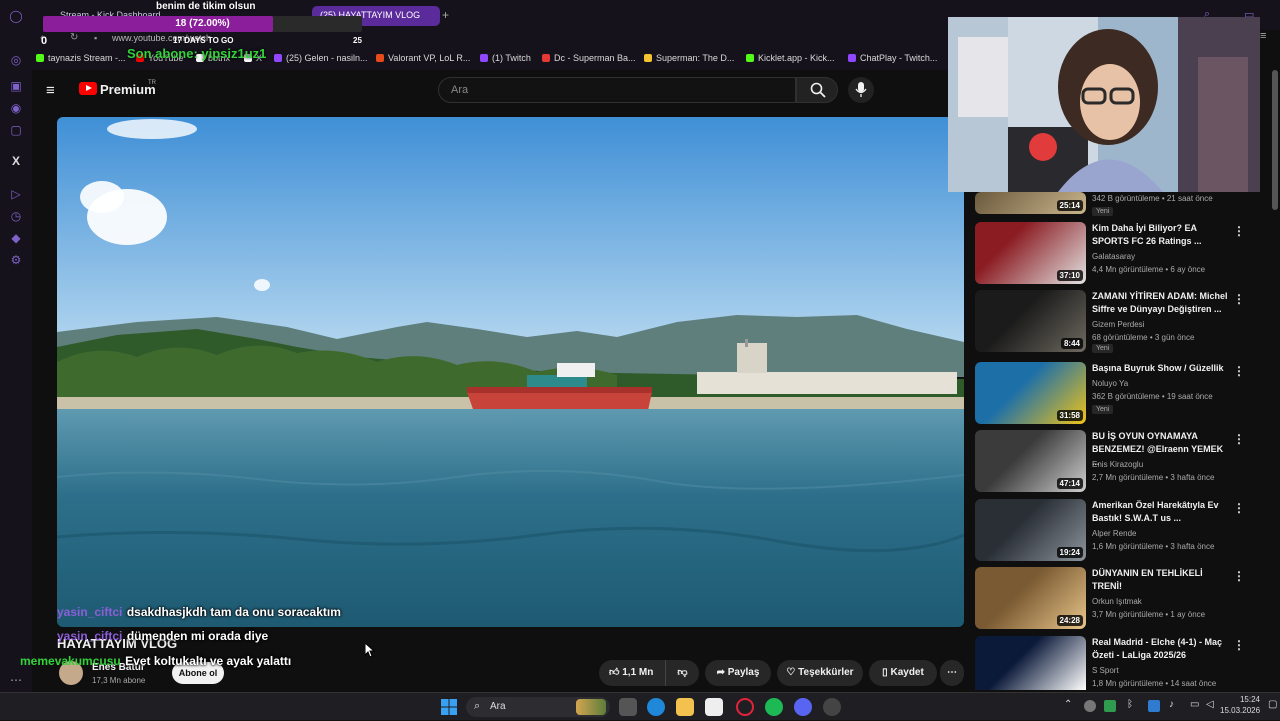 The image size is (1280, 721). What do you see at coordinates (445, 15) in the screenshot?
I see `new-tab-button: +` at bounding box center [445, 15].